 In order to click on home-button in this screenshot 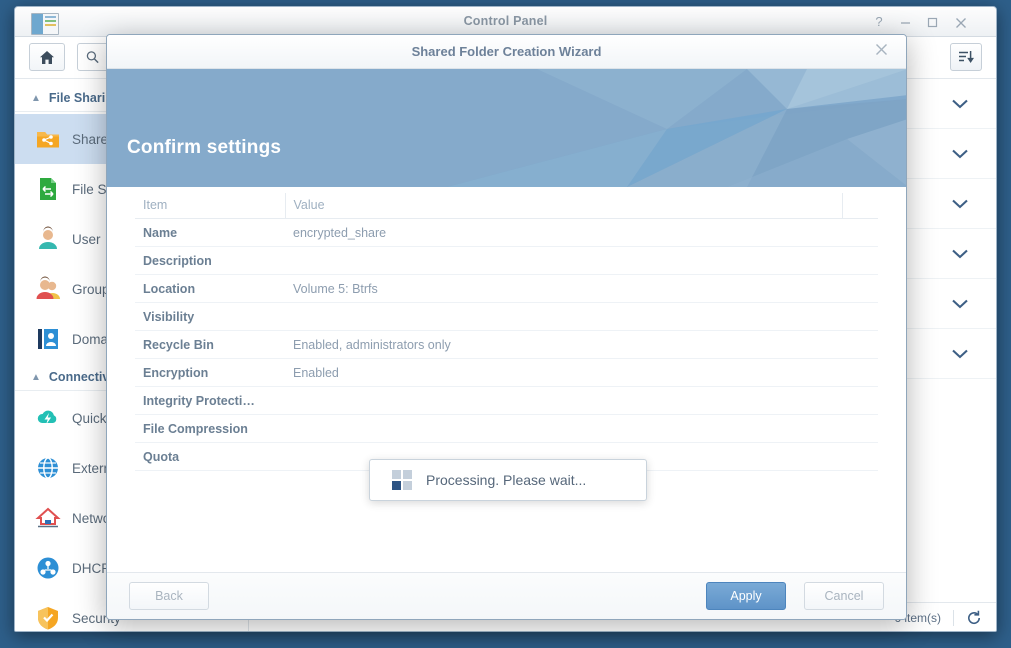, I will do `click(47, 57)`.